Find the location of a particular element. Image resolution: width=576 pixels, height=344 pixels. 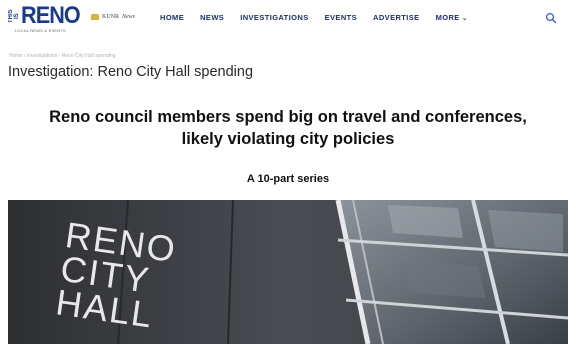

nav-item-more: MORE ⌄ is located at coordinates (452, 17).